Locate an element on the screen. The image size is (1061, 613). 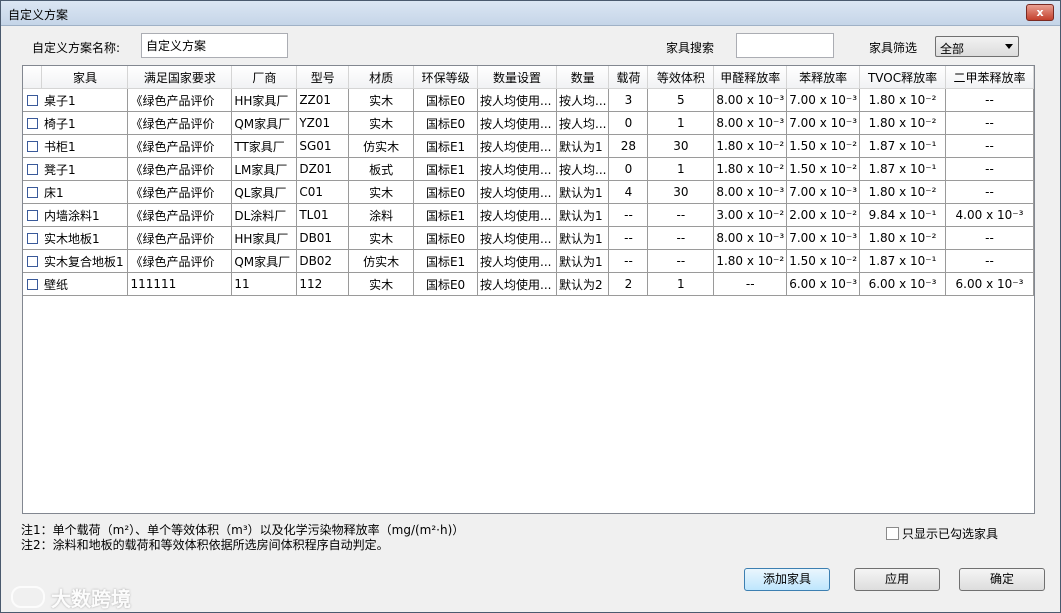
table-cell: 3 is located at coordinates (628, 100).